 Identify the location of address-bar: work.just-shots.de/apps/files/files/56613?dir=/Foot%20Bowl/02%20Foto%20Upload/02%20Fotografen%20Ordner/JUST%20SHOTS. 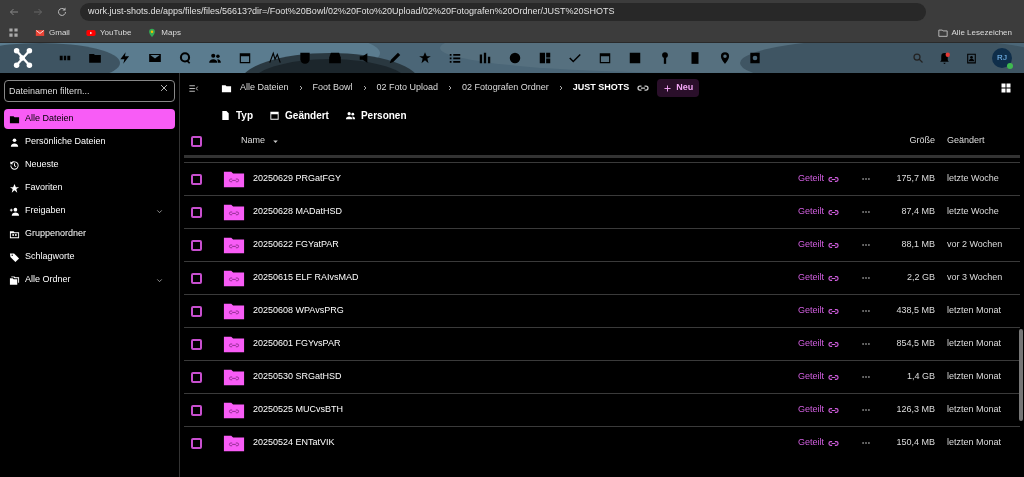
(503, 11).